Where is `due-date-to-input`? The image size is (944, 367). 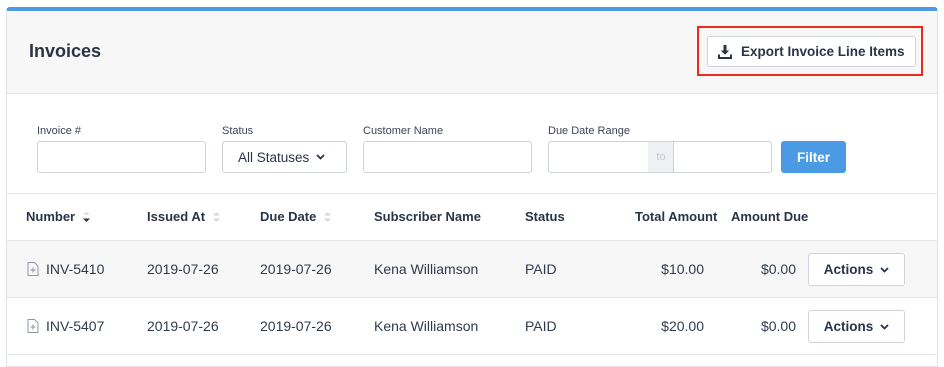 due-date-to-input is located at coordinates (722, 157).